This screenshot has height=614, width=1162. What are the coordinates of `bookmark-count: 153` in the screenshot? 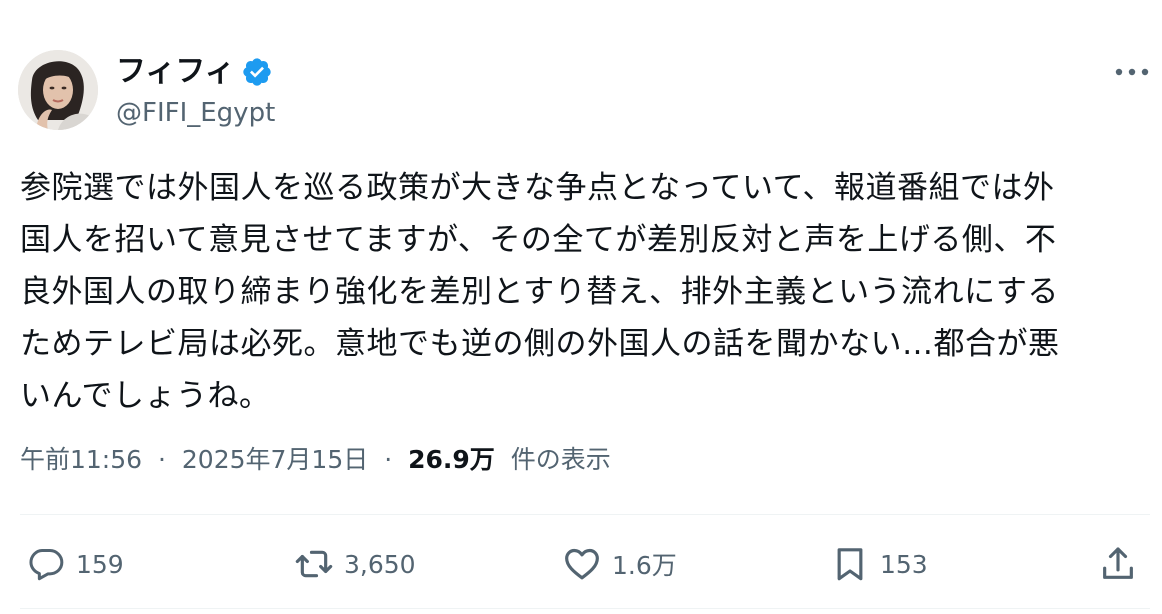 It's located at (904, 564).